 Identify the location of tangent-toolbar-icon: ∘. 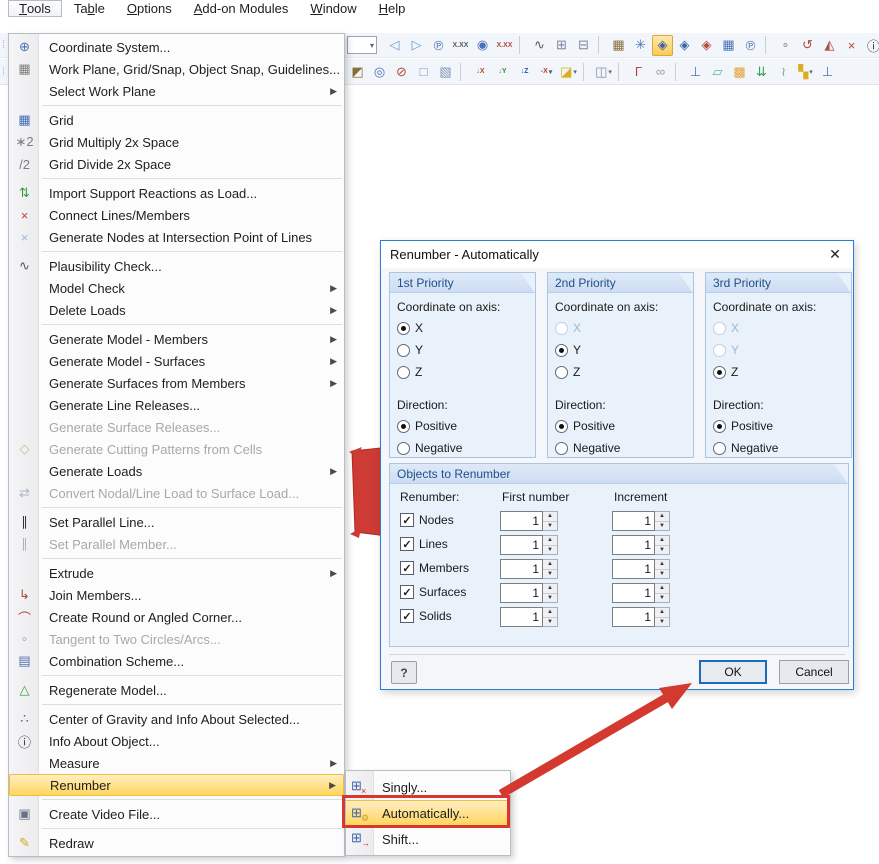
(785, 45).